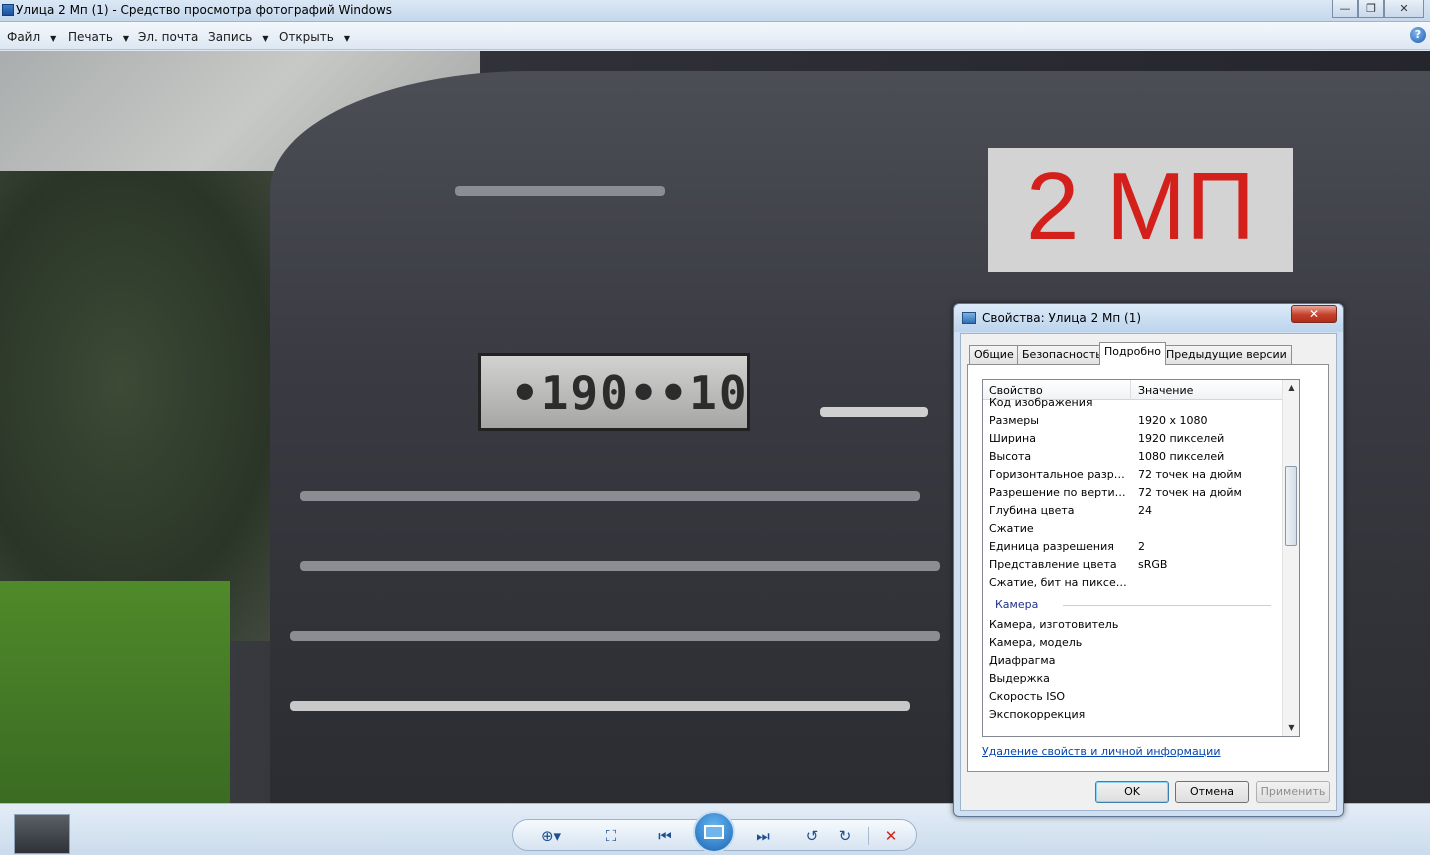 The height and width of the screenshot is (855, 1430). Describe the element at coordinates (1290, 558) in the screenshot. I see `vertical-scrollbar: ▲ ▼` at that location.